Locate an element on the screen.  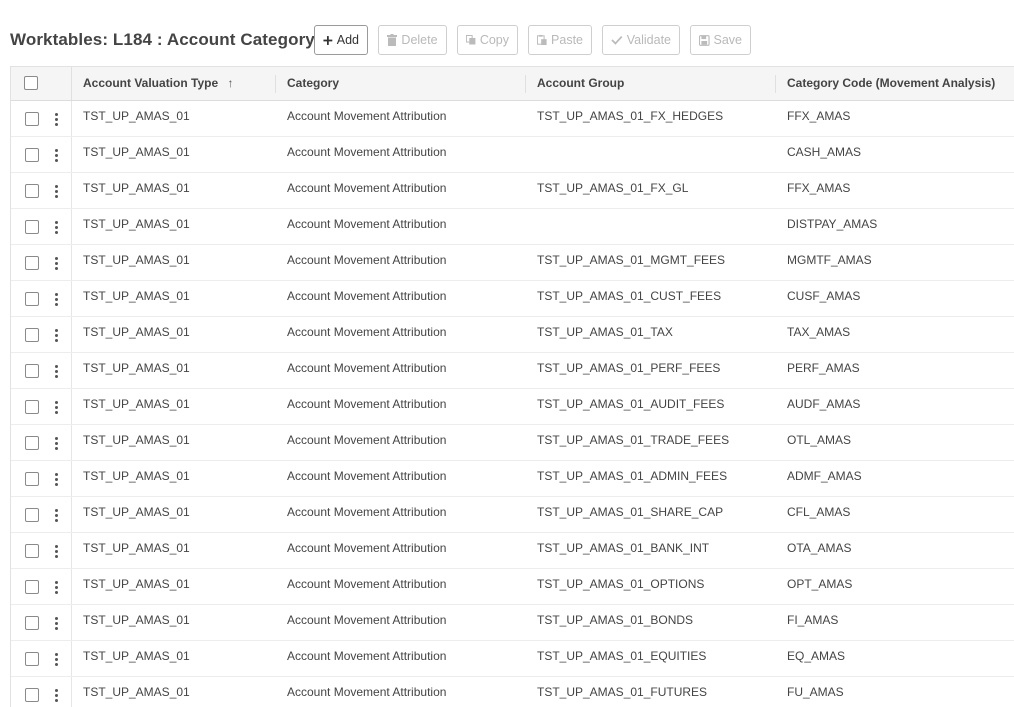
cell-account-group: TST_UP_AMAS_01_OPTIONS is located at coordinates (621, 584).